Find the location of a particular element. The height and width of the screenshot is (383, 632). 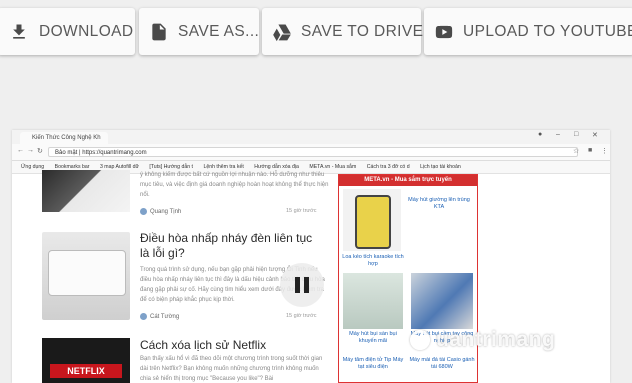

product-label: Máy mài đá tài Casio gánh tái 680W is located at coordinates (442, 364).